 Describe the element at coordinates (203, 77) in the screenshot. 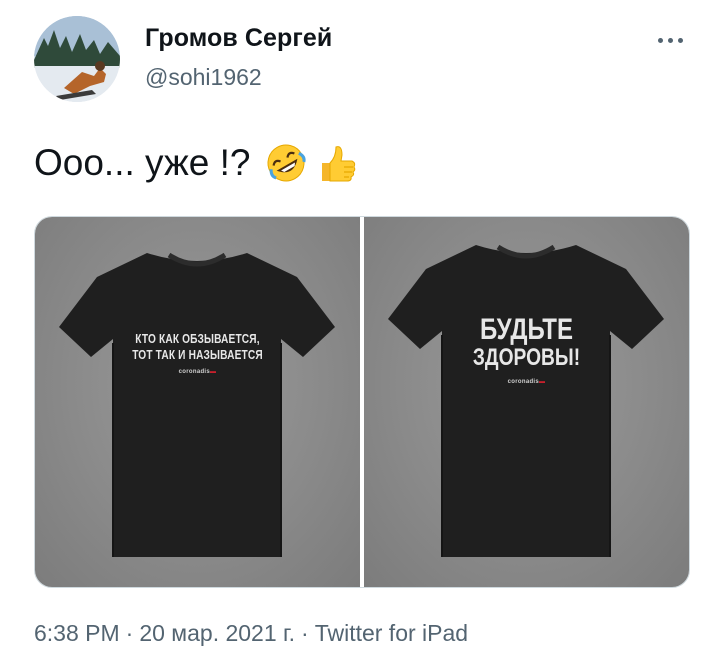

I see `author-handle: @sohi1962` at that location.